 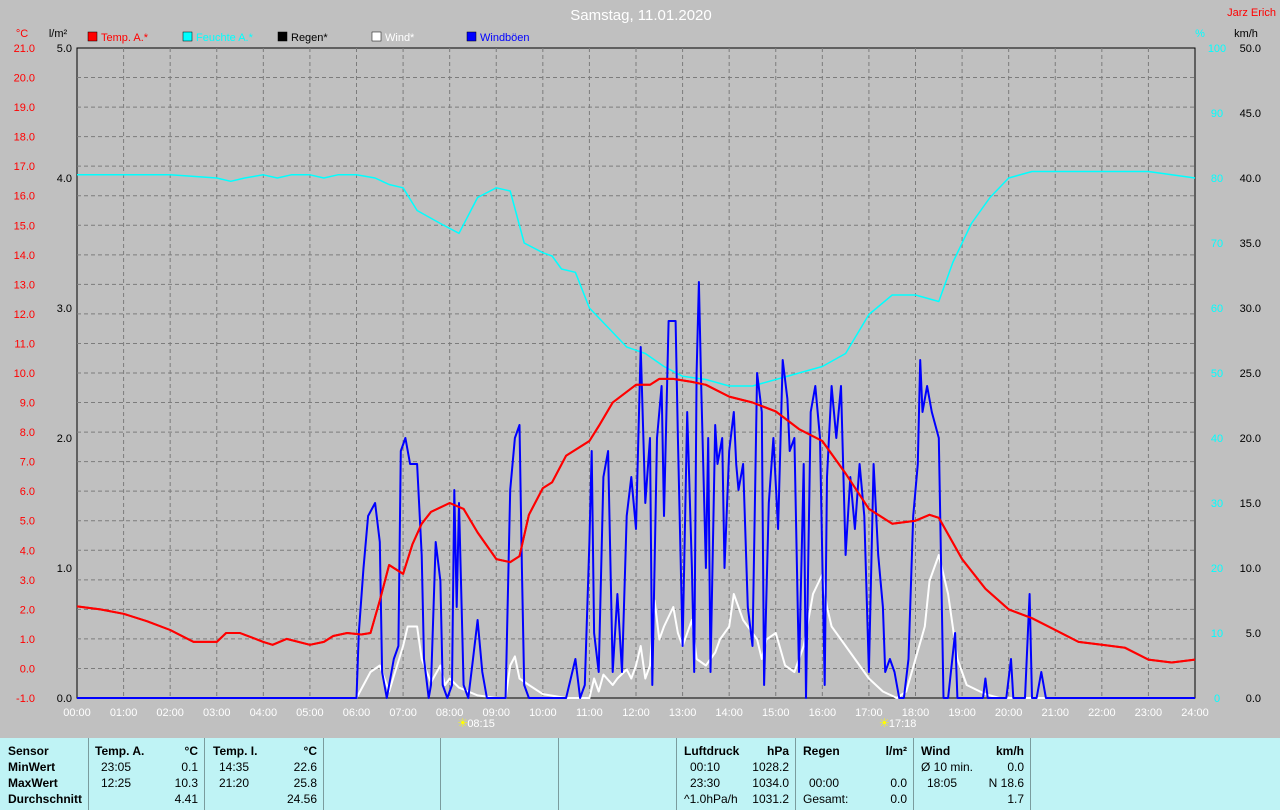 What do you see at coordinates (124, 713) in the screenshot?
I see `time-tick-label: 01:00` at bounding box center [124, 713].